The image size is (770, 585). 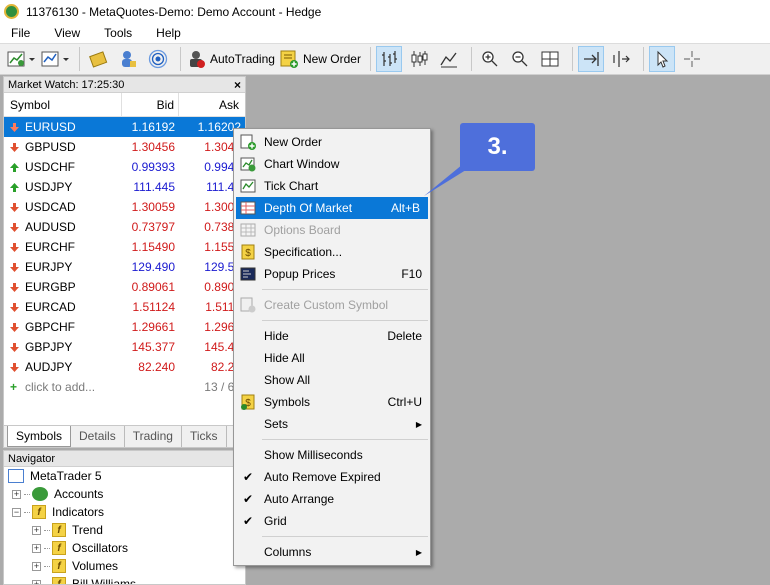 I want to click on close-icon: ×, so click(x=237, y=85).